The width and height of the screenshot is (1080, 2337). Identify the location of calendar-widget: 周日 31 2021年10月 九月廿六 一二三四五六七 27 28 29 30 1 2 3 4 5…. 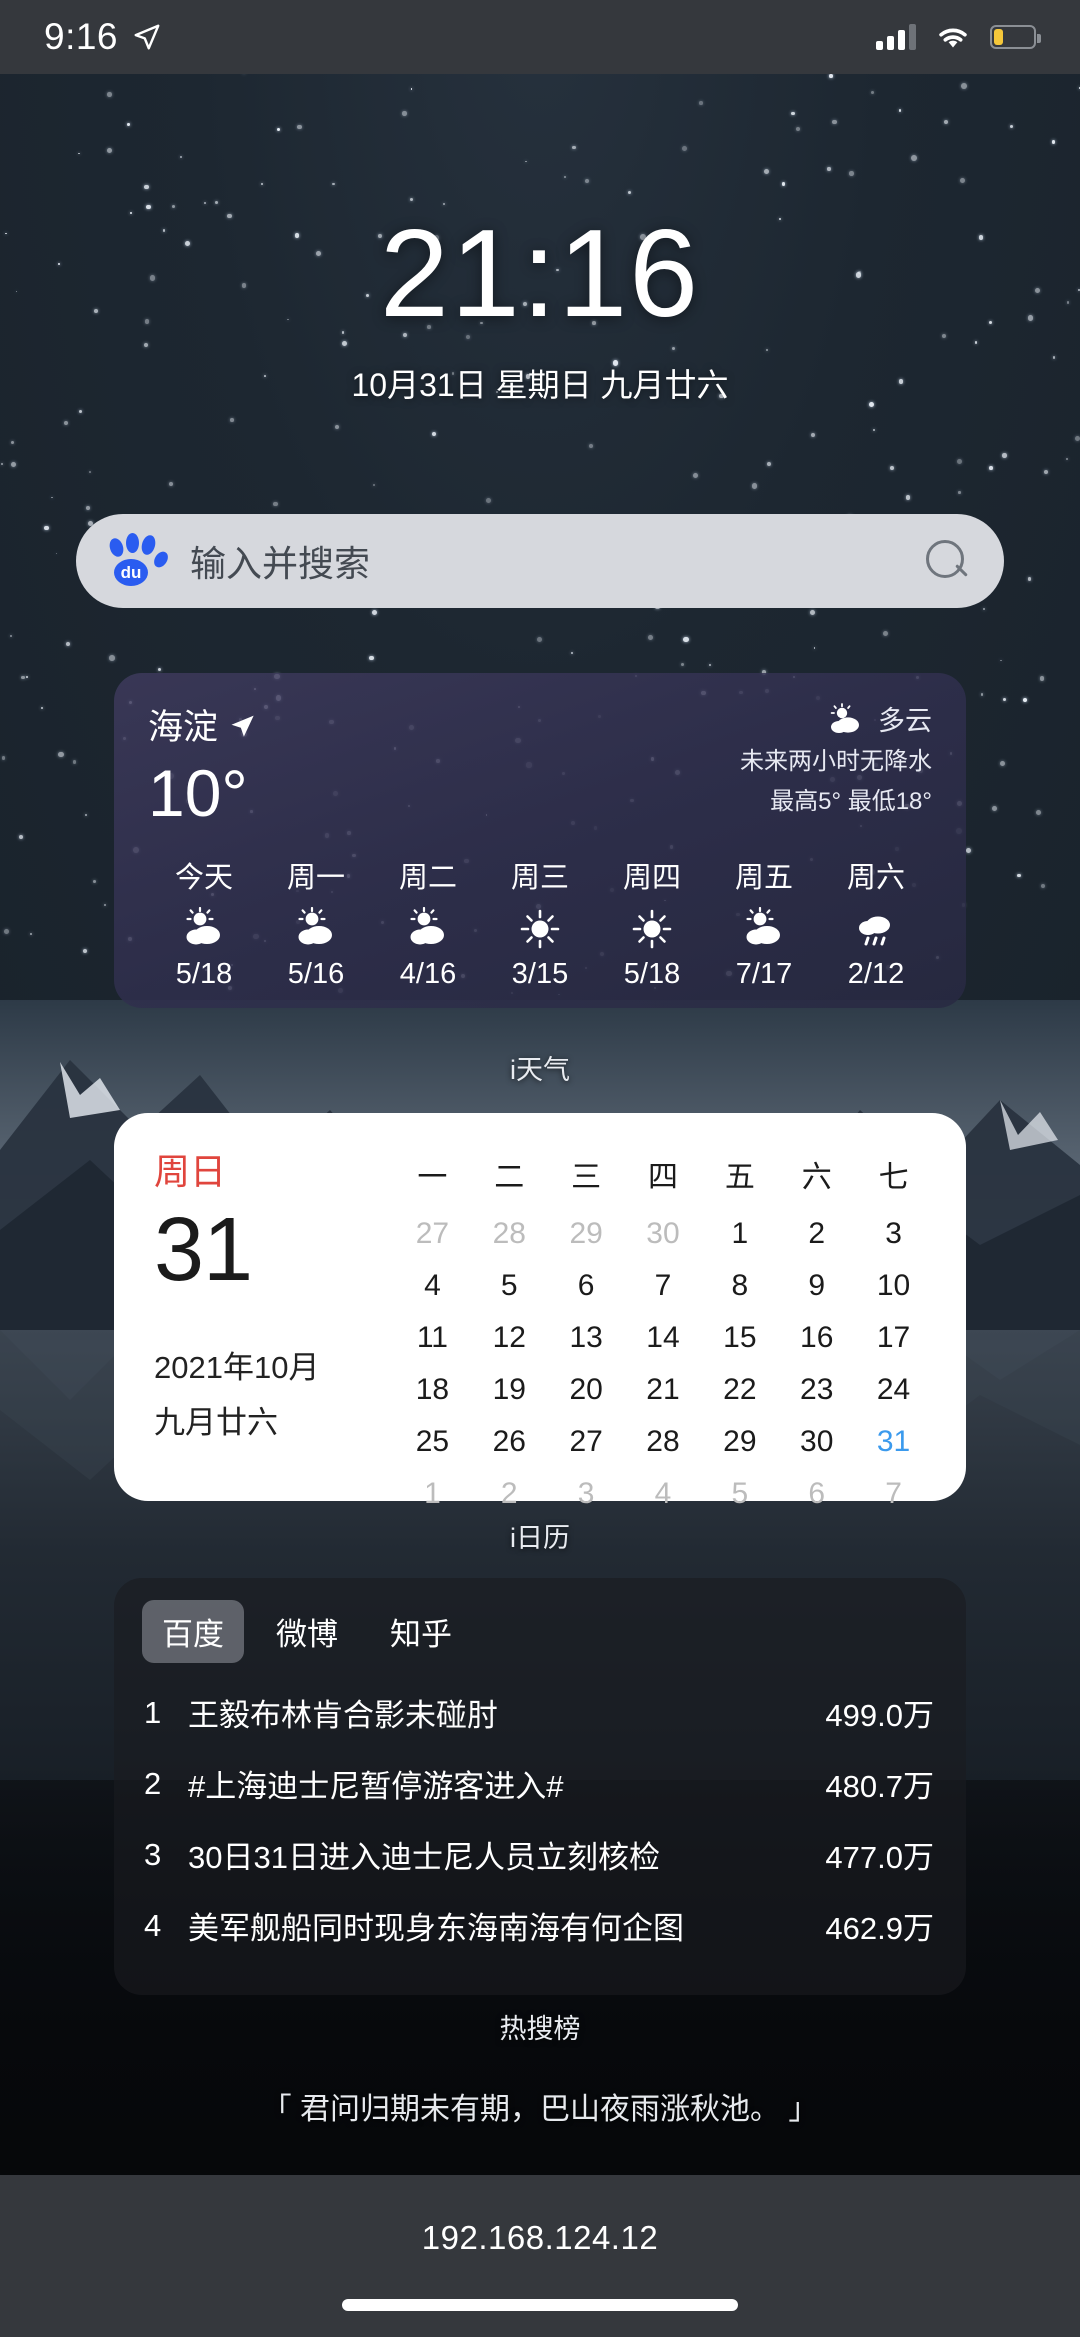
(540, 1311).